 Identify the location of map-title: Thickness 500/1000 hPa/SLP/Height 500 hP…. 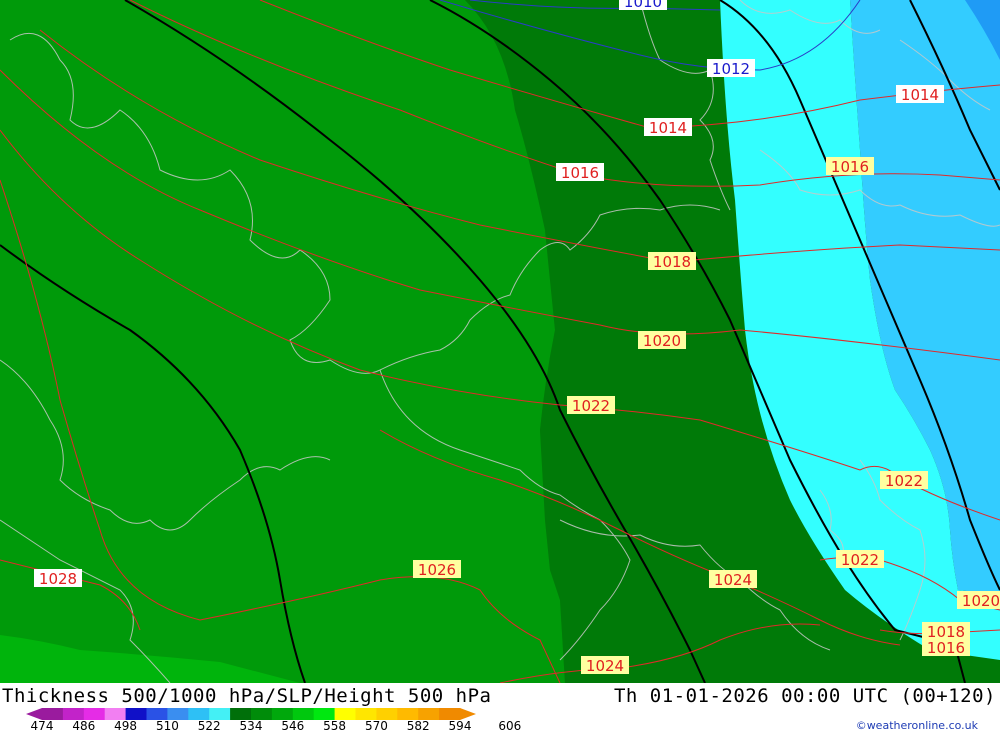
(247, 696).